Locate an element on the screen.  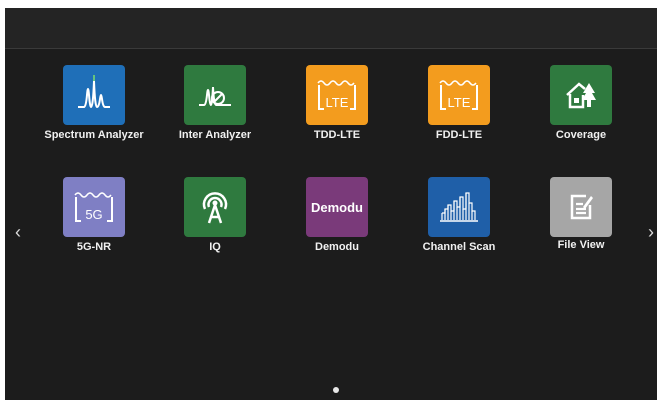
app-demodu: Demodu Demodu is located at coordinates (335, 227).